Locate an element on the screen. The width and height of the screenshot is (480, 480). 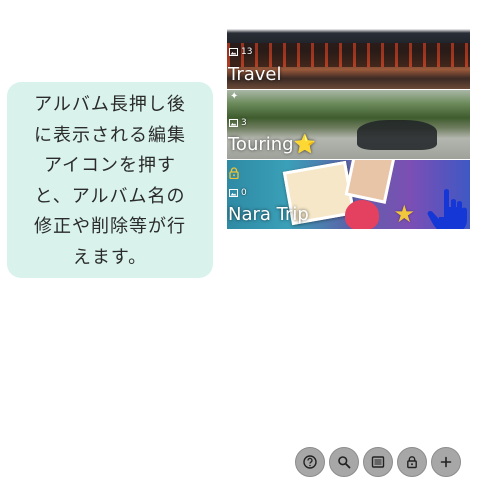
hint-line: アイコンを押す is located at coordinates (110, 165).